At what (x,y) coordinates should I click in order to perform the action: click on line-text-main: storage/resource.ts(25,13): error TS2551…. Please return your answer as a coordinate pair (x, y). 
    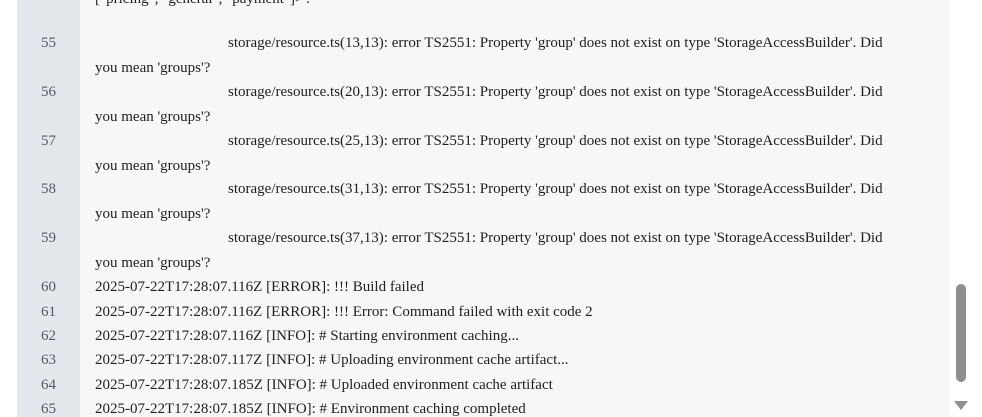
    Looking at the image, I should click on (555, 141).